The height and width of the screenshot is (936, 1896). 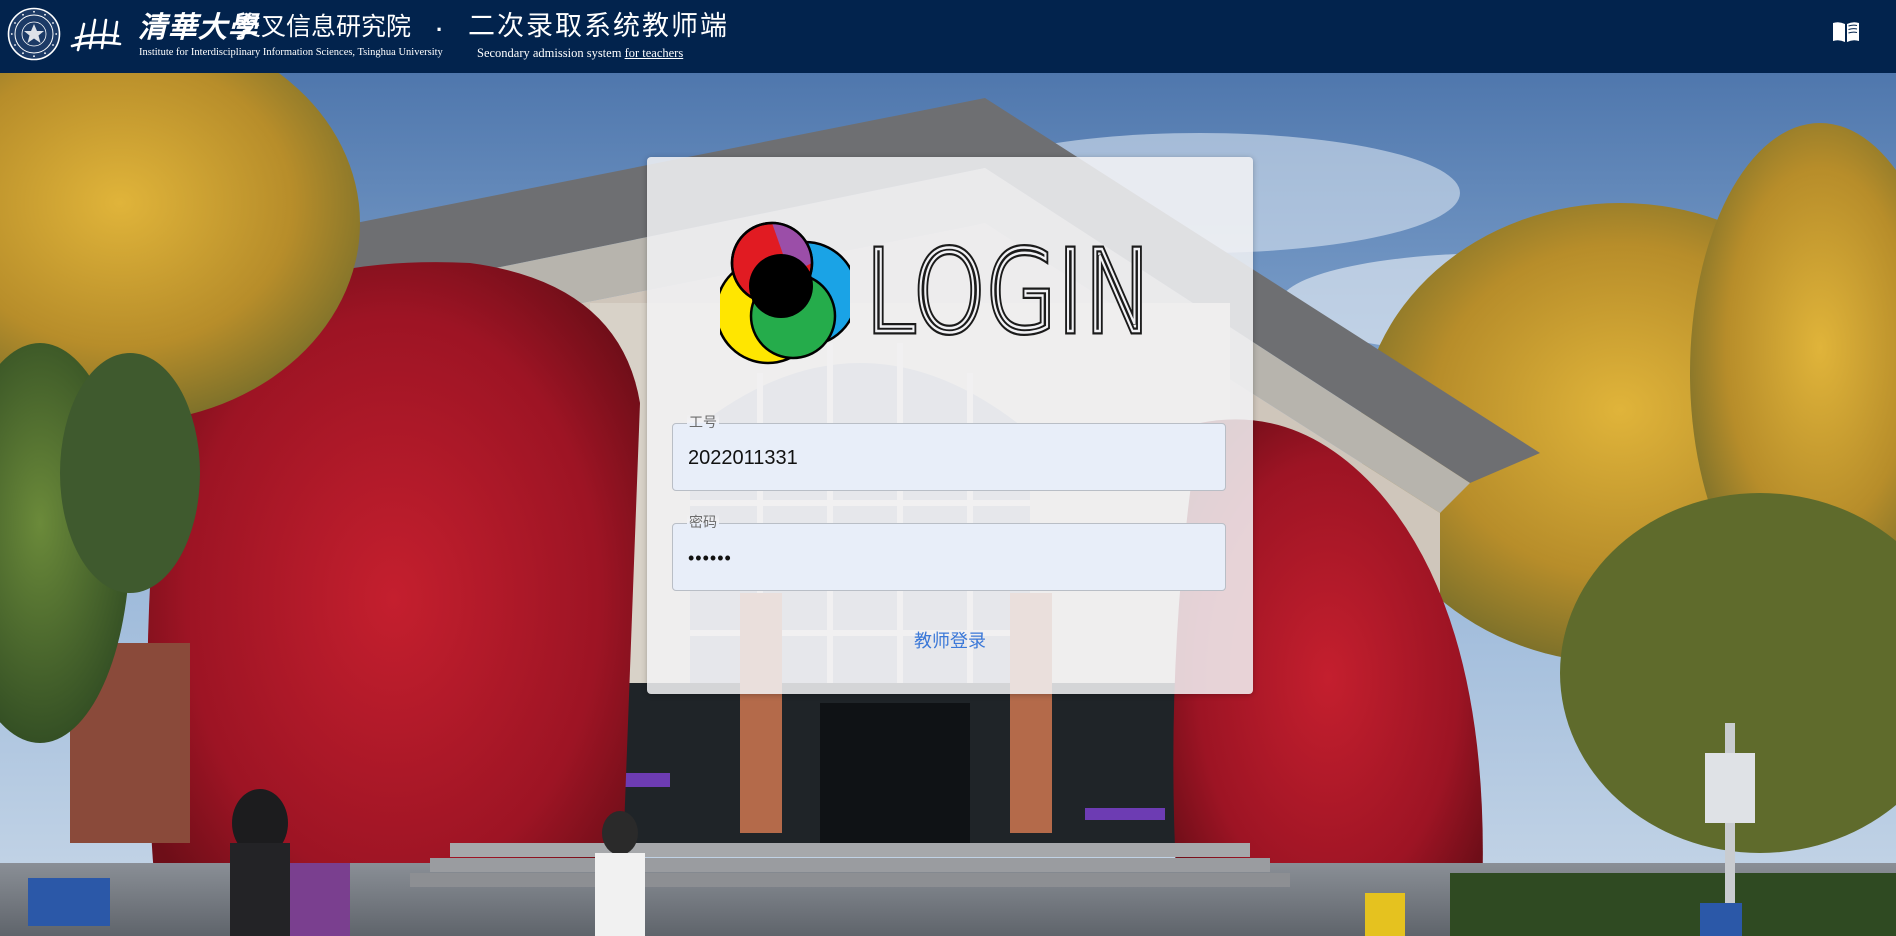 I want to click on system-title-en-prefix: Secondary admission system, so click(x=551, y=53).